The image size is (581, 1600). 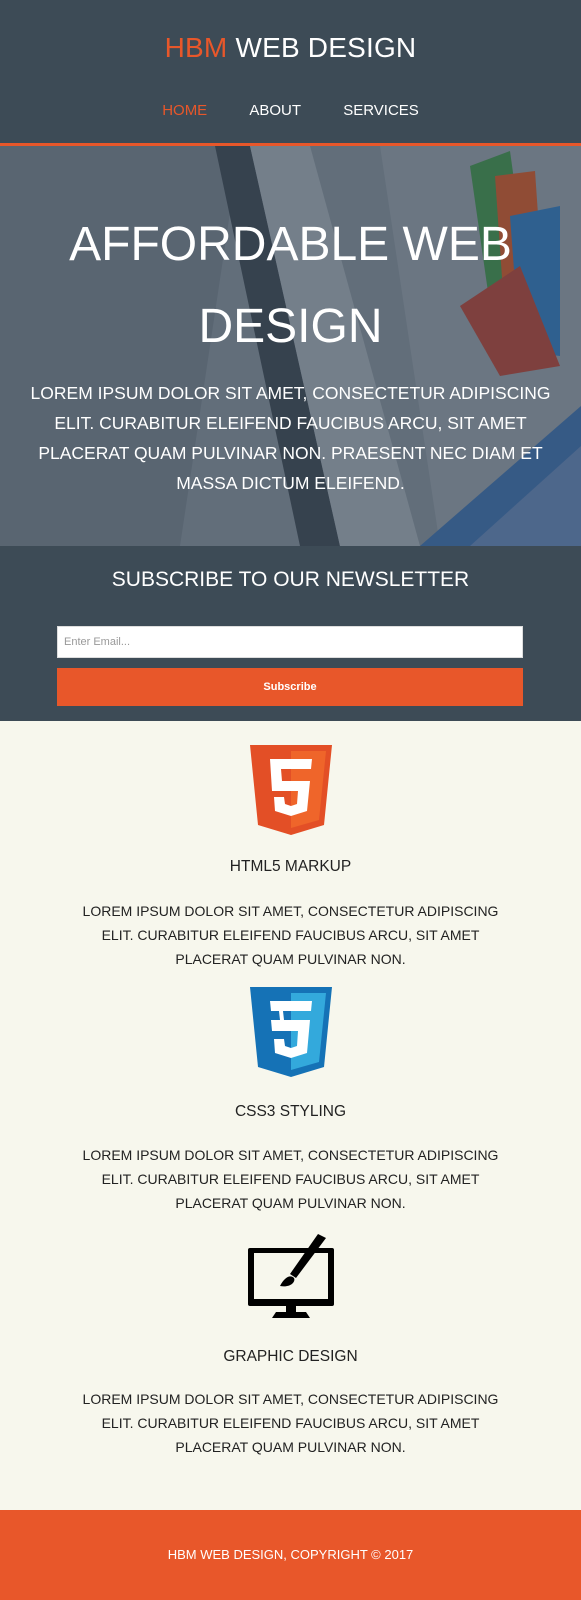 I want to click on graphic-design-icon, so click(x=291, y=1276).